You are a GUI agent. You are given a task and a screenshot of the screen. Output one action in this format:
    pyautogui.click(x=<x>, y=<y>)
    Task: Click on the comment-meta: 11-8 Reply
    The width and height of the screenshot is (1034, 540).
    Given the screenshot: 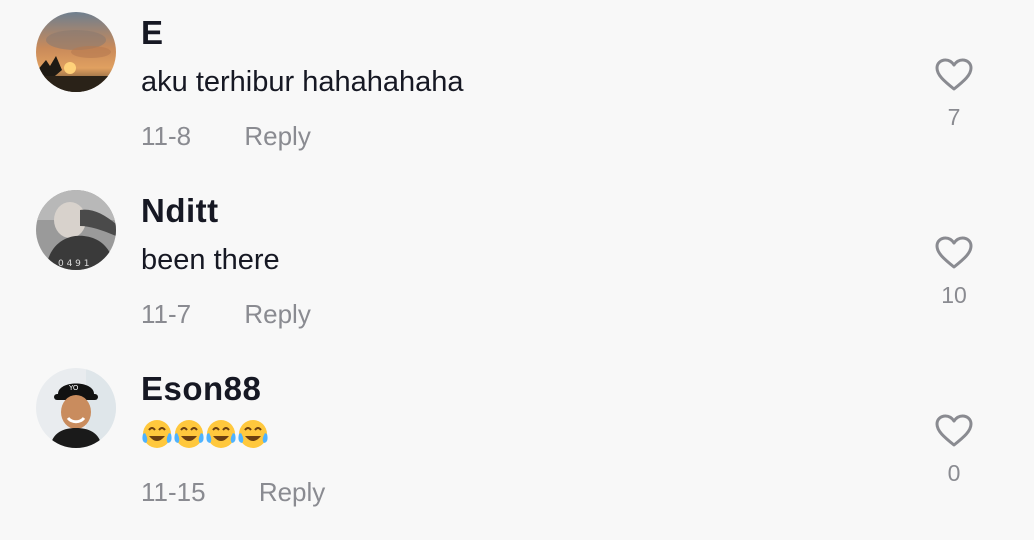 What is the action you would take?
    pyautogui.click(x=226, y=136)
    